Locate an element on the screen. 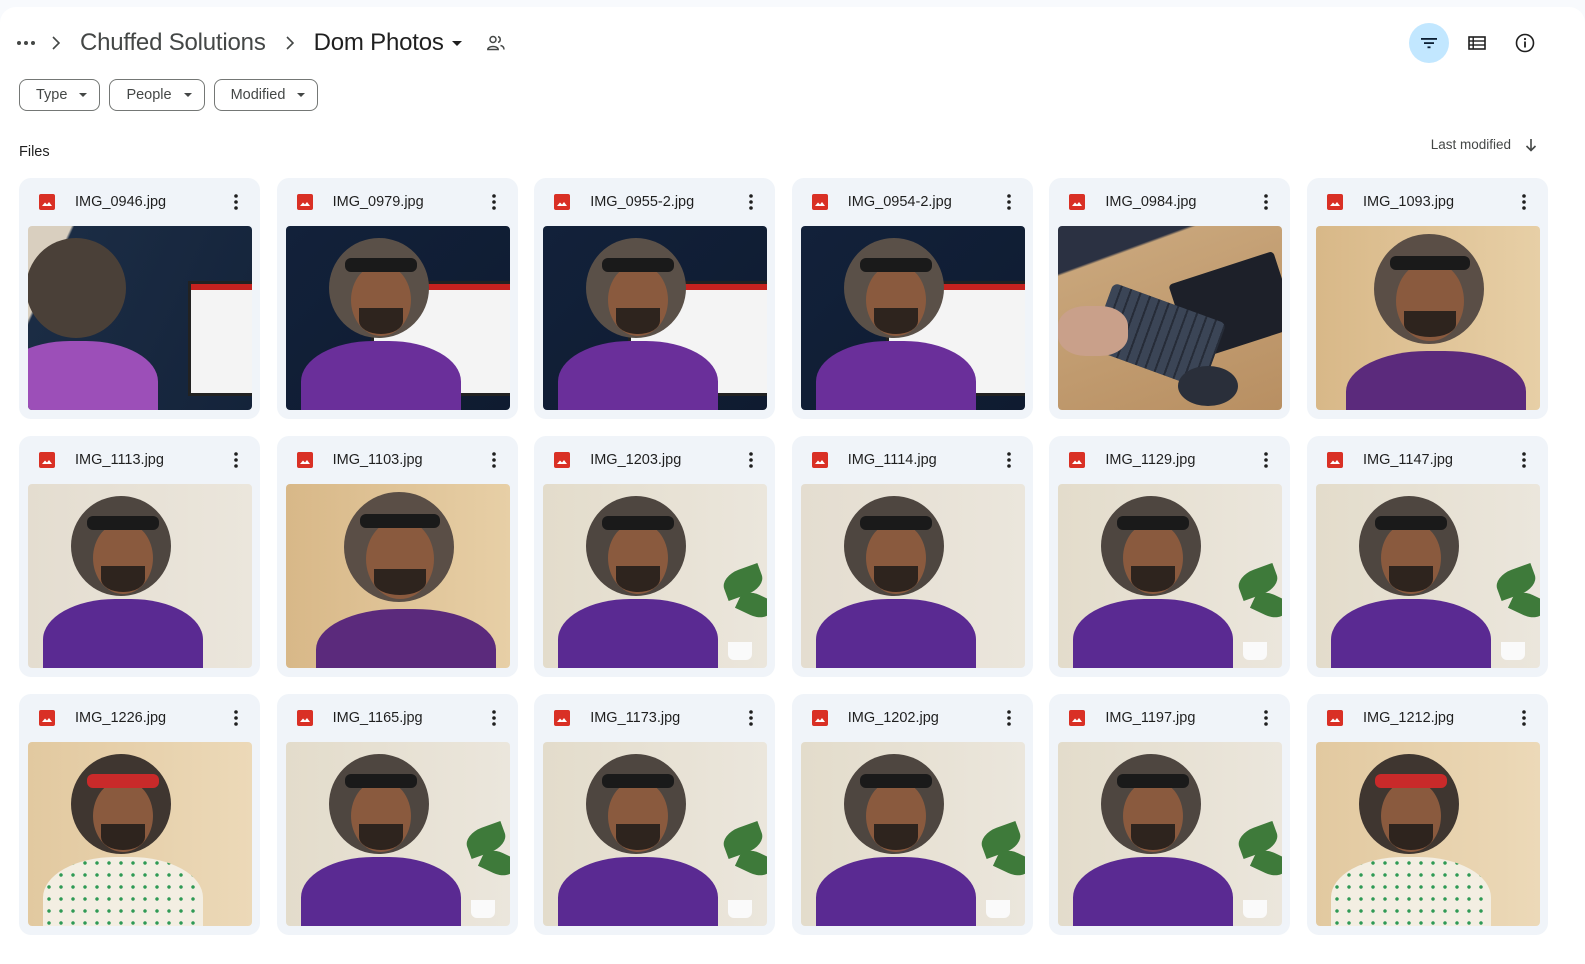 This screenshot has width=1585, height=964. file-card: IMG_0955-2.jpg is located at coordinates (655, 298).